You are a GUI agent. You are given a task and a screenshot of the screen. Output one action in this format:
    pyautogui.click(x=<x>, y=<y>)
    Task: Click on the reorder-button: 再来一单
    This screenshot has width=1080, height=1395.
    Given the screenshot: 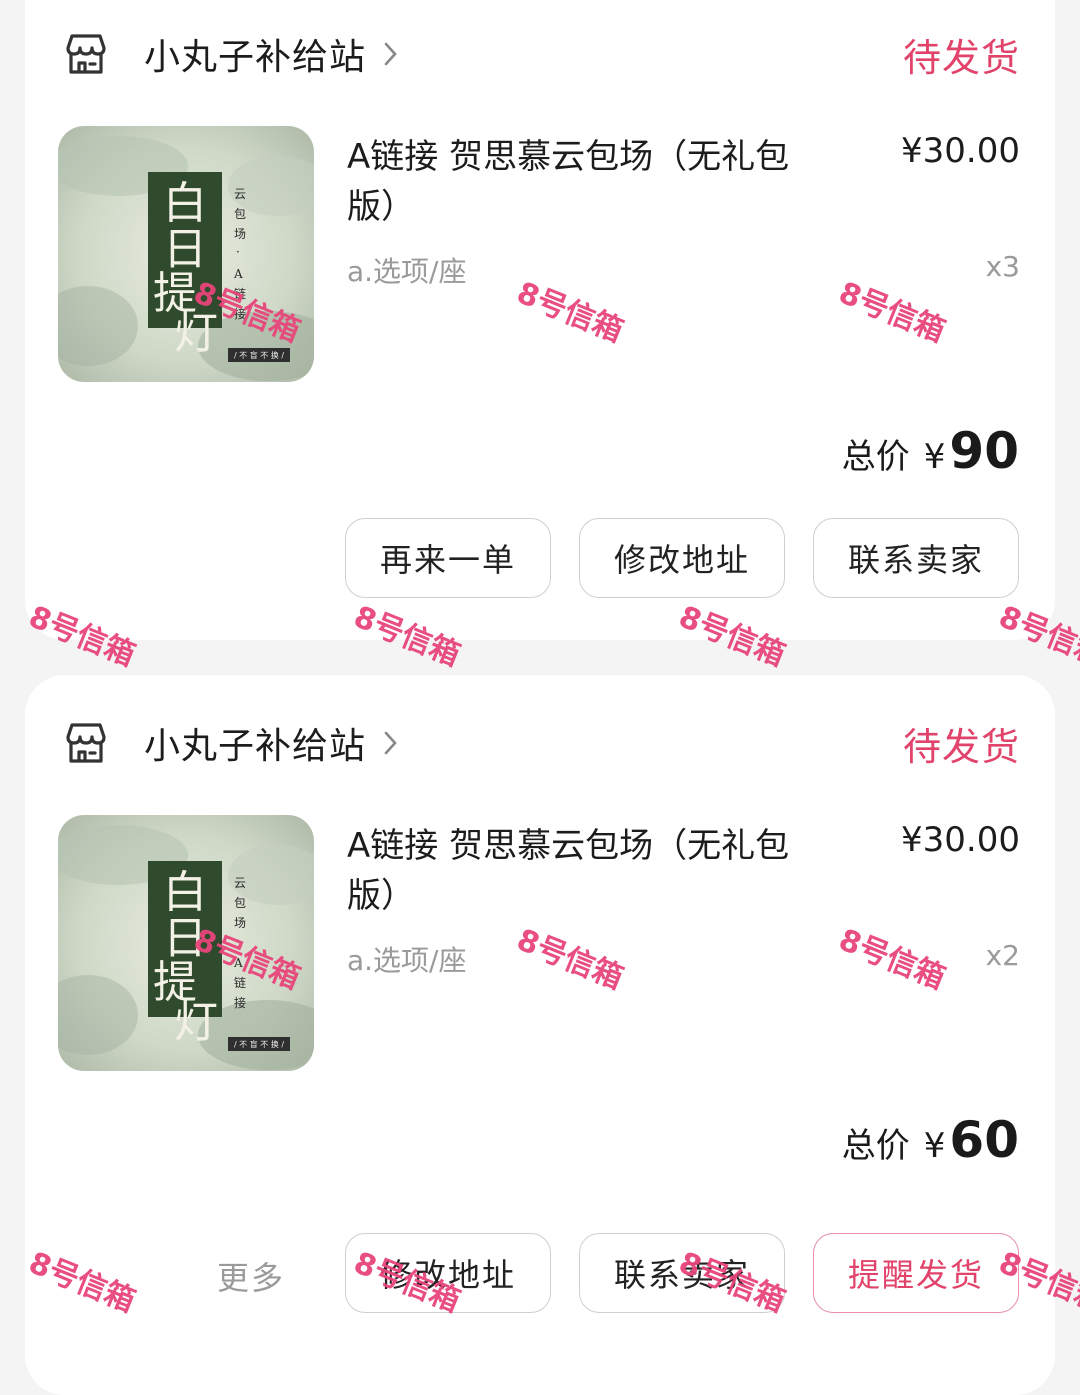 What is the action you would take?
    pyautogui.click(x=448, y=558)
    